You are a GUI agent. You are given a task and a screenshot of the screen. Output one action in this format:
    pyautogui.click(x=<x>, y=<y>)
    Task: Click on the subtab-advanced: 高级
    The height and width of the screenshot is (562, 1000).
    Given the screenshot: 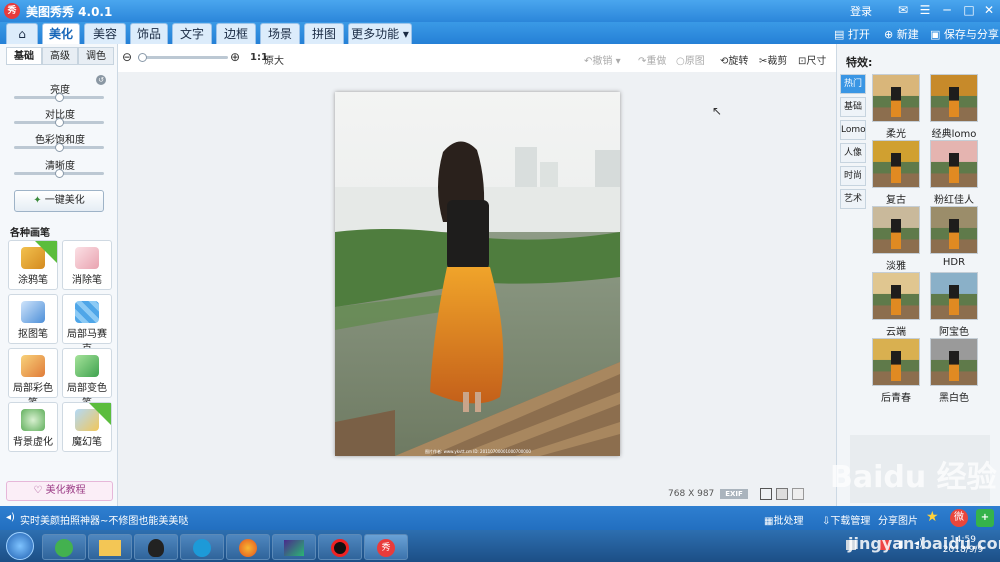 What is the action you would take?
    pyautogui.click(x=60, y=56)
    